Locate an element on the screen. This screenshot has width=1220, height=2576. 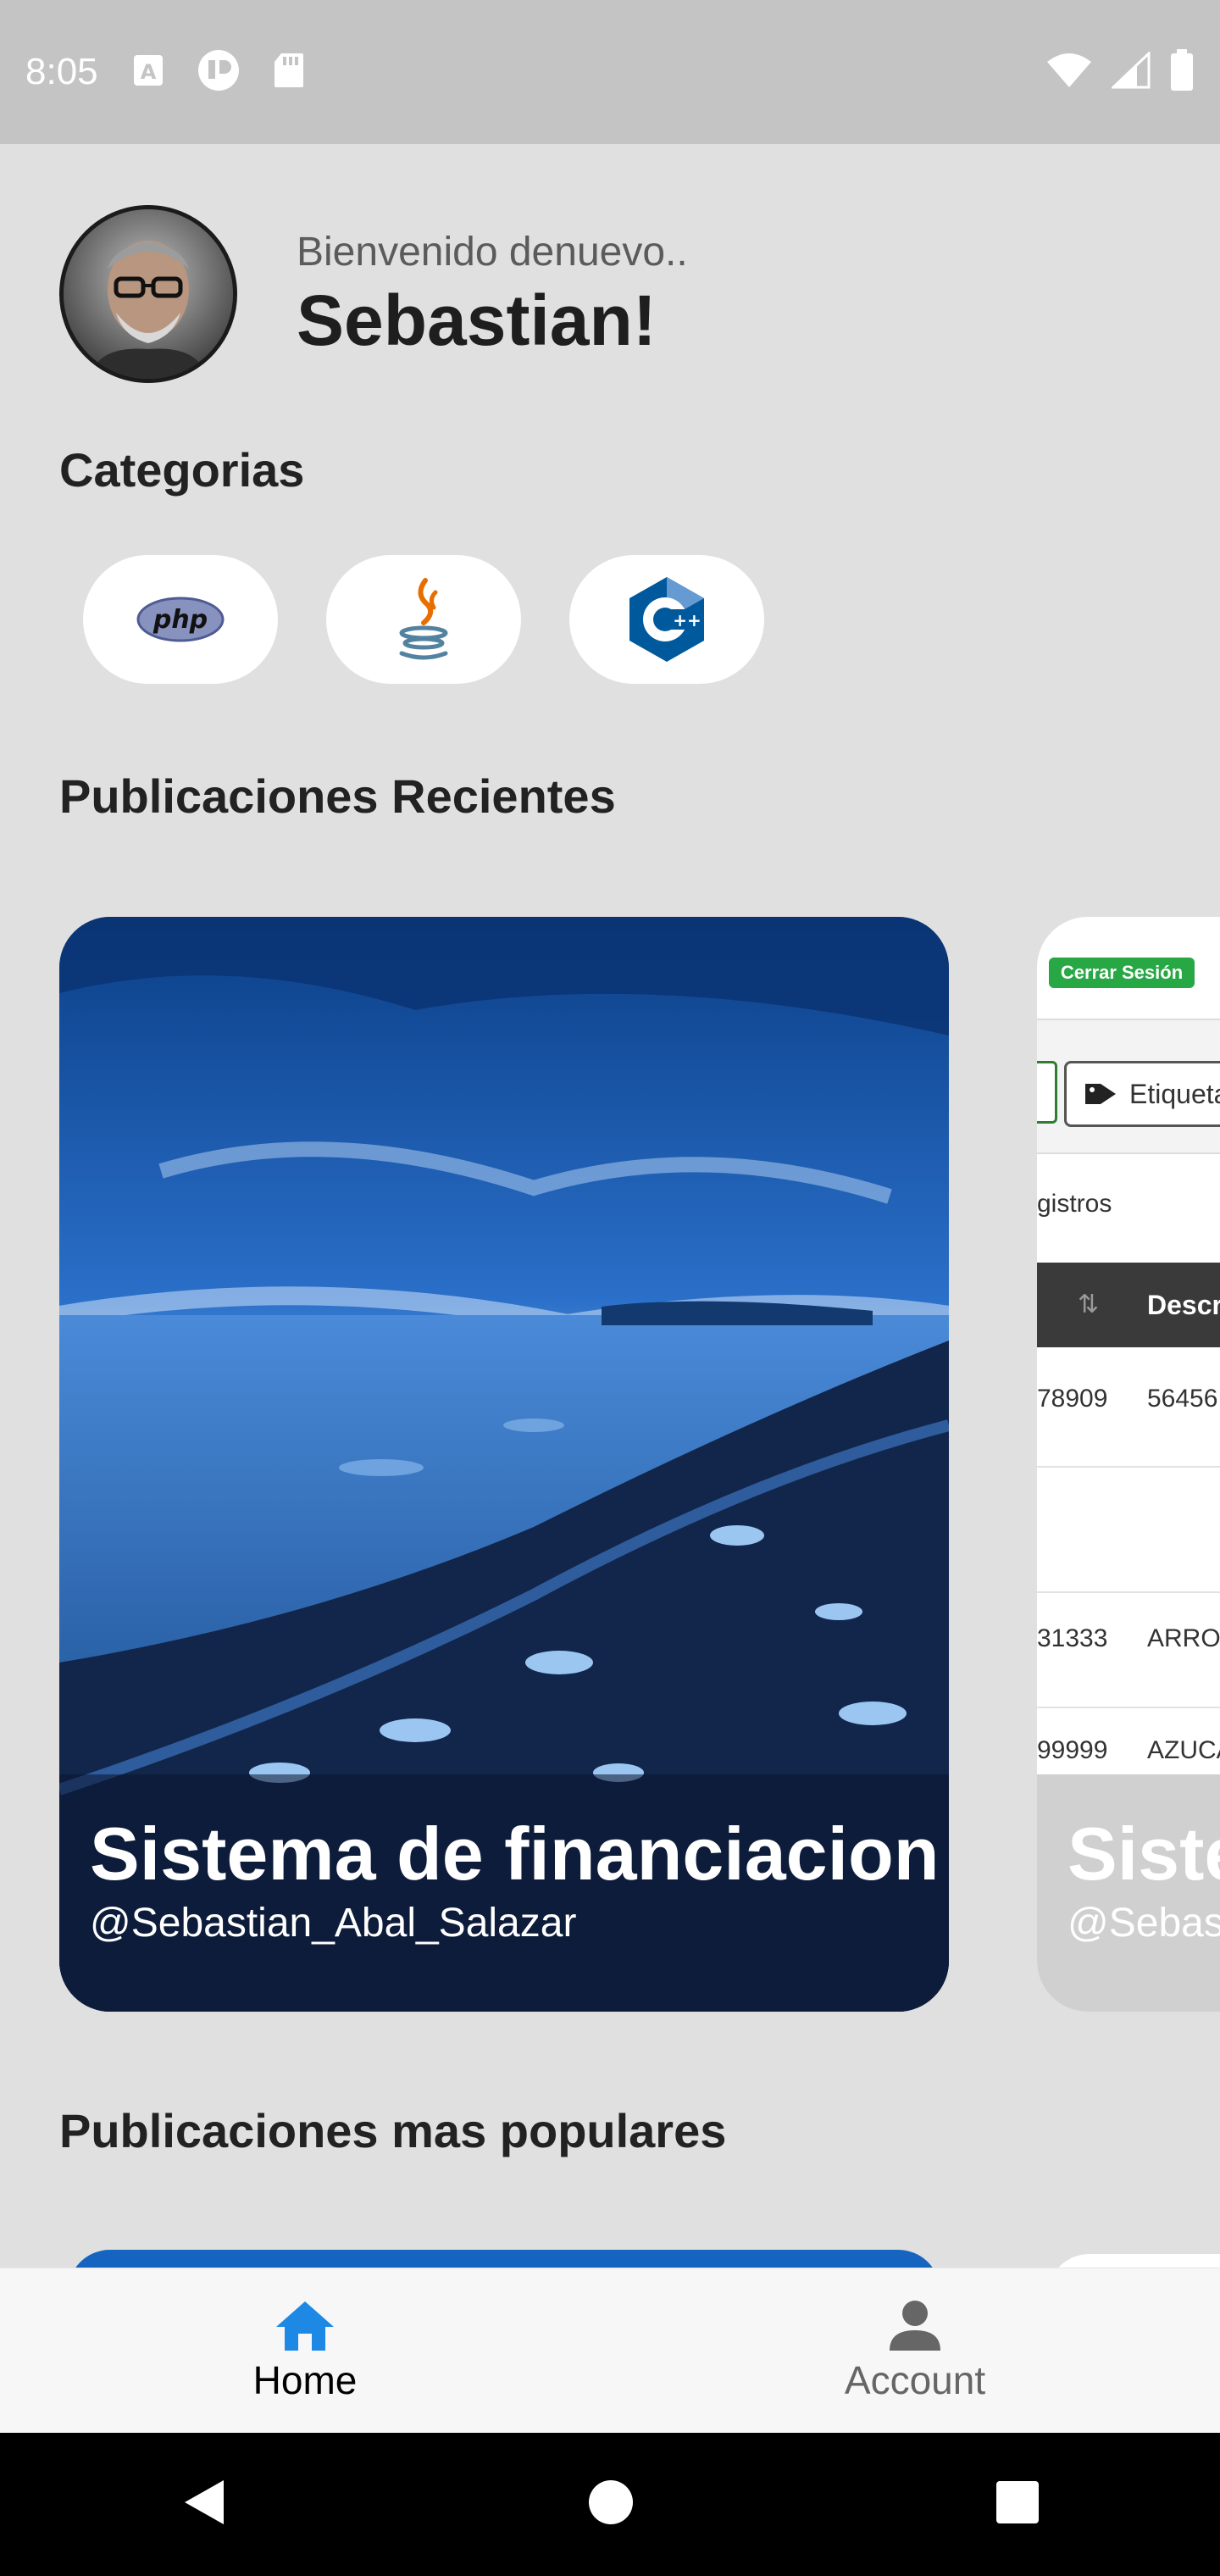
preview-tag-label: Etiqueta is located at coordinates (1174, 1093).